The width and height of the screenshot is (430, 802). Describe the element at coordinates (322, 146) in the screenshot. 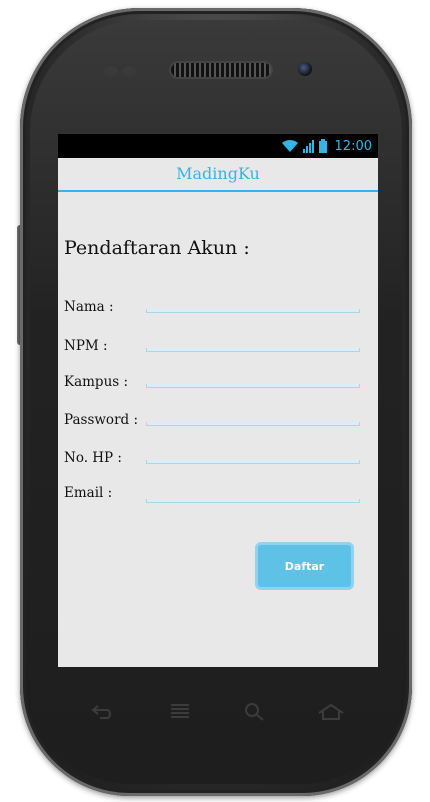

I see `battery-icon` at that location.